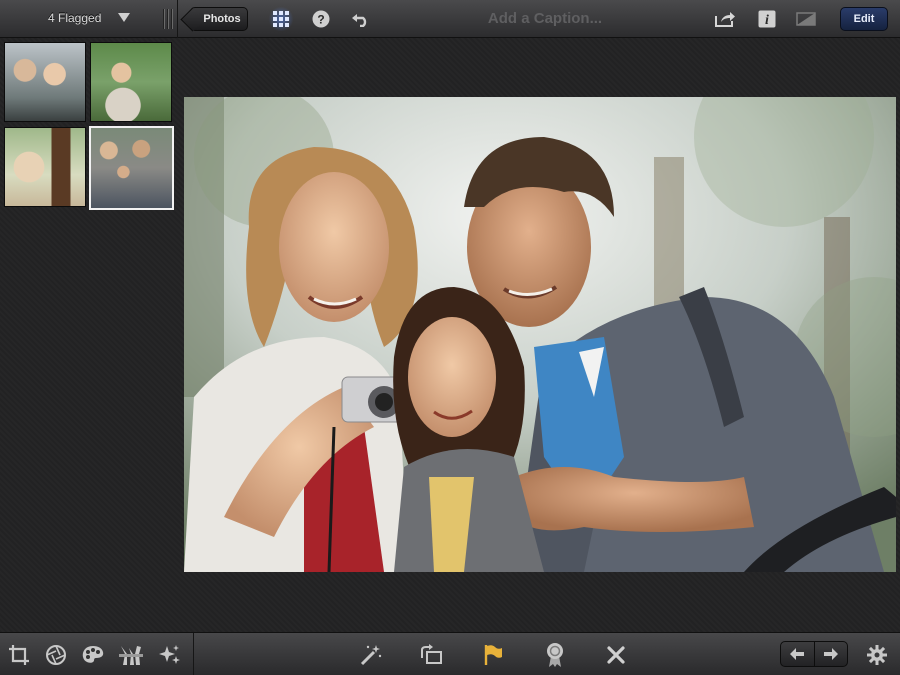 Image resolution: width=900 pixels, height=675 pixels. I want to click on thumbnail-child-with-grandmother, so click(45, 82).